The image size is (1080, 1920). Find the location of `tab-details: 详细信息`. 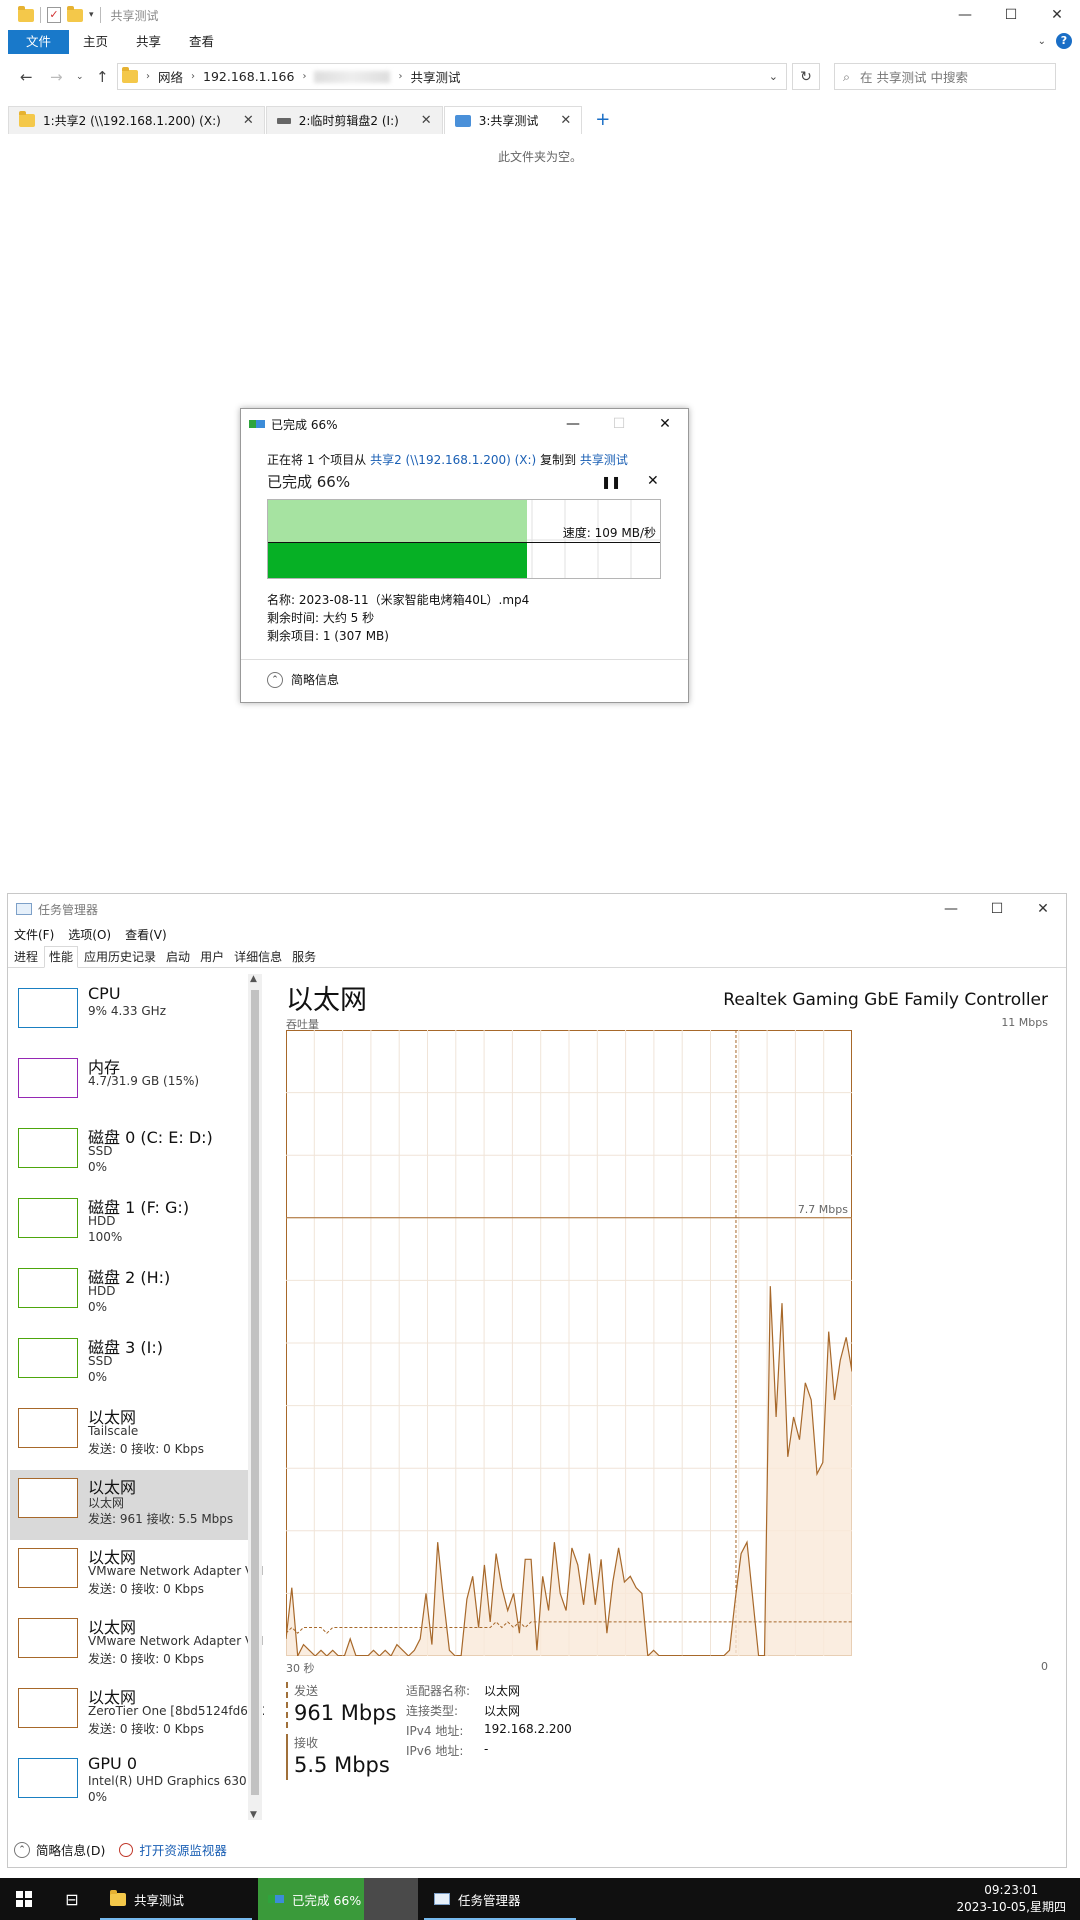

tab-details: 详细信息 is located at coordinates (258, 957).